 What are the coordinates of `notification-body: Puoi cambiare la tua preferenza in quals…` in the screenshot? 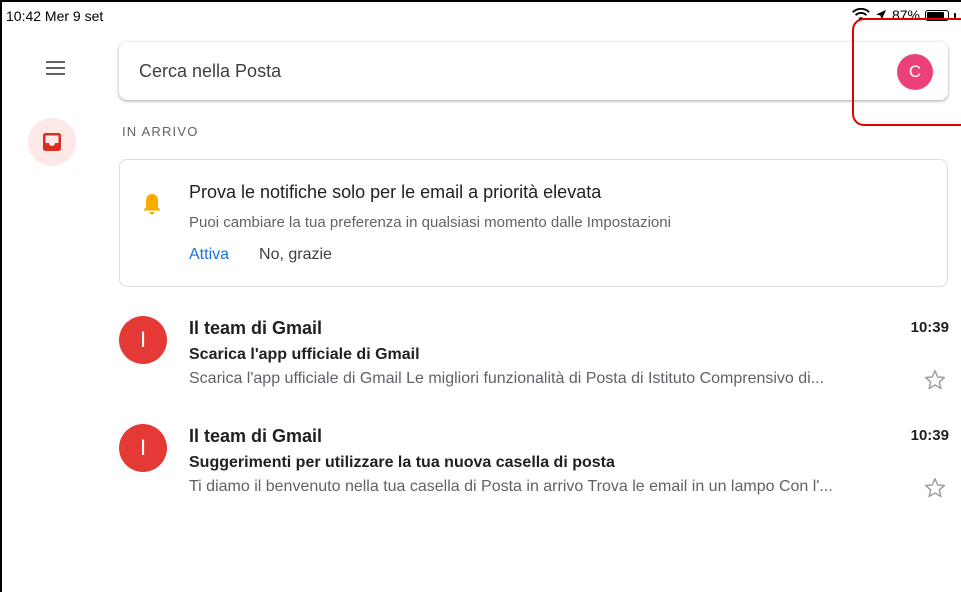 It's located at (430, 222).